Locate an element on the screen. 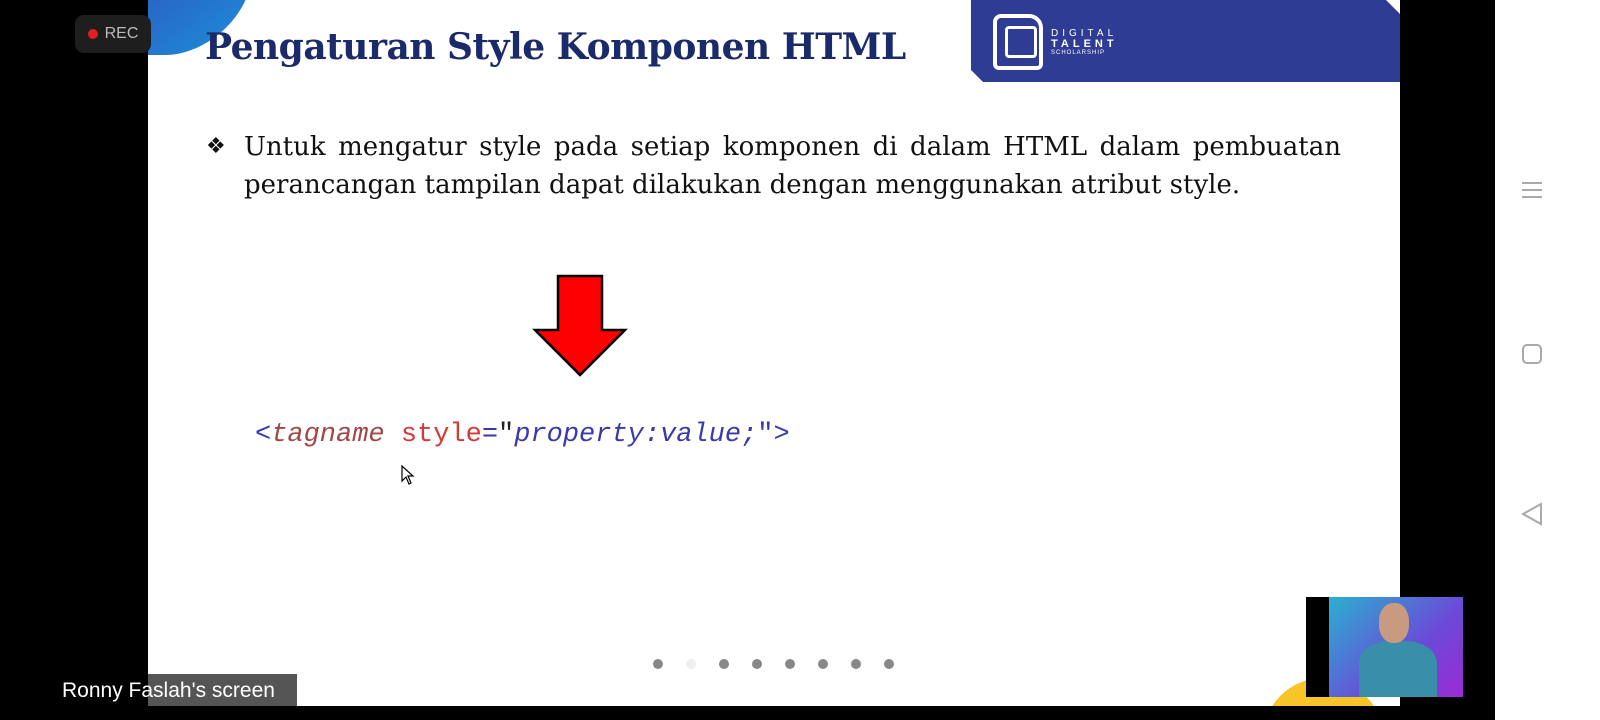 The width and height of the screenshot is (1600, 720). code-close: "> is located at coordinates (773, 435).